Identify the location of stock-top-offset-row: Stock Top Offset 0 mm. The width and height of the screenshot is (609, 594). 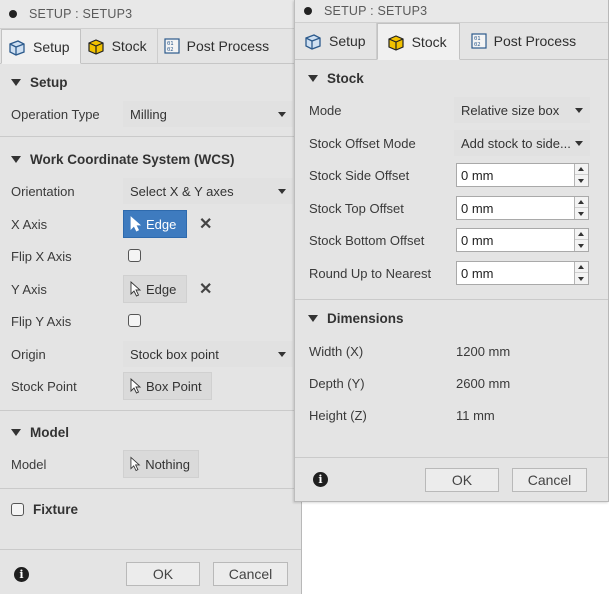
(451, 208).